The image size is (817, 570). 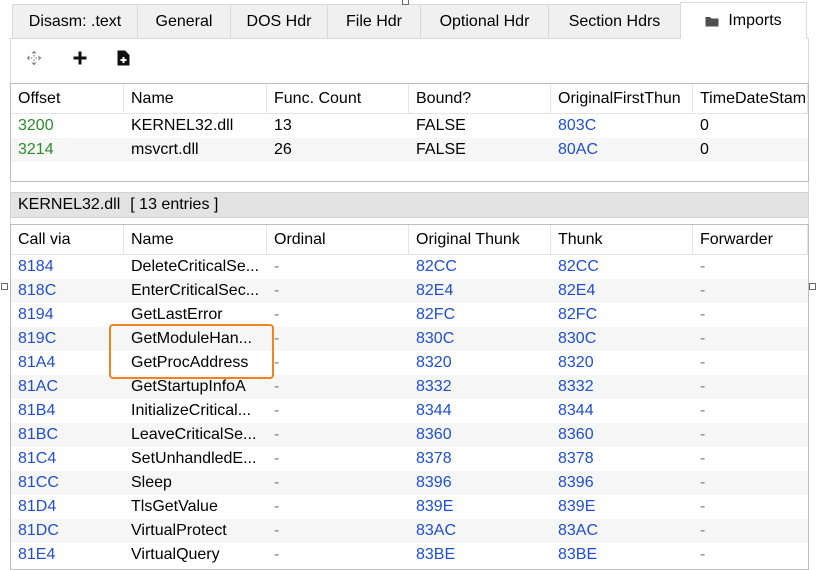 I want to click on function-row: 81BC LeaveCriticalSe... -8360 8360-, so click(x=409, y=435).